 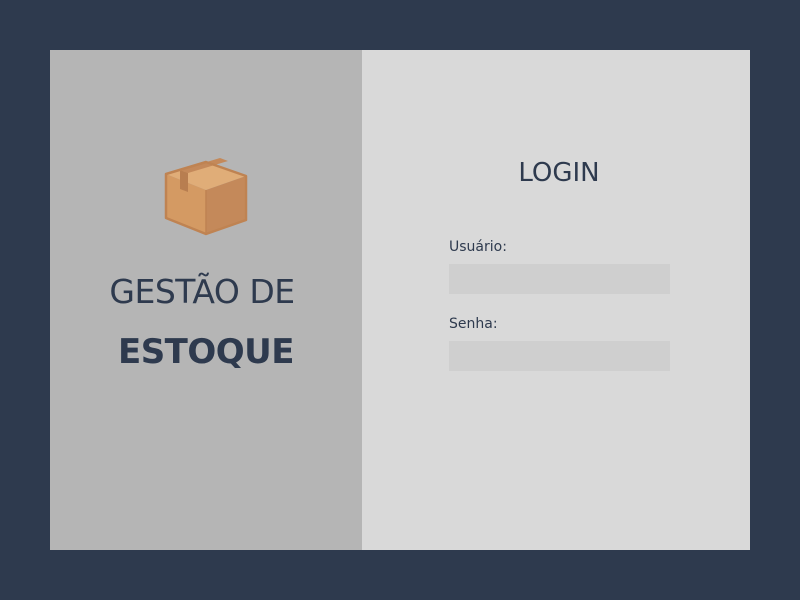 I want to click on password-input, so click(x=559, y=356).